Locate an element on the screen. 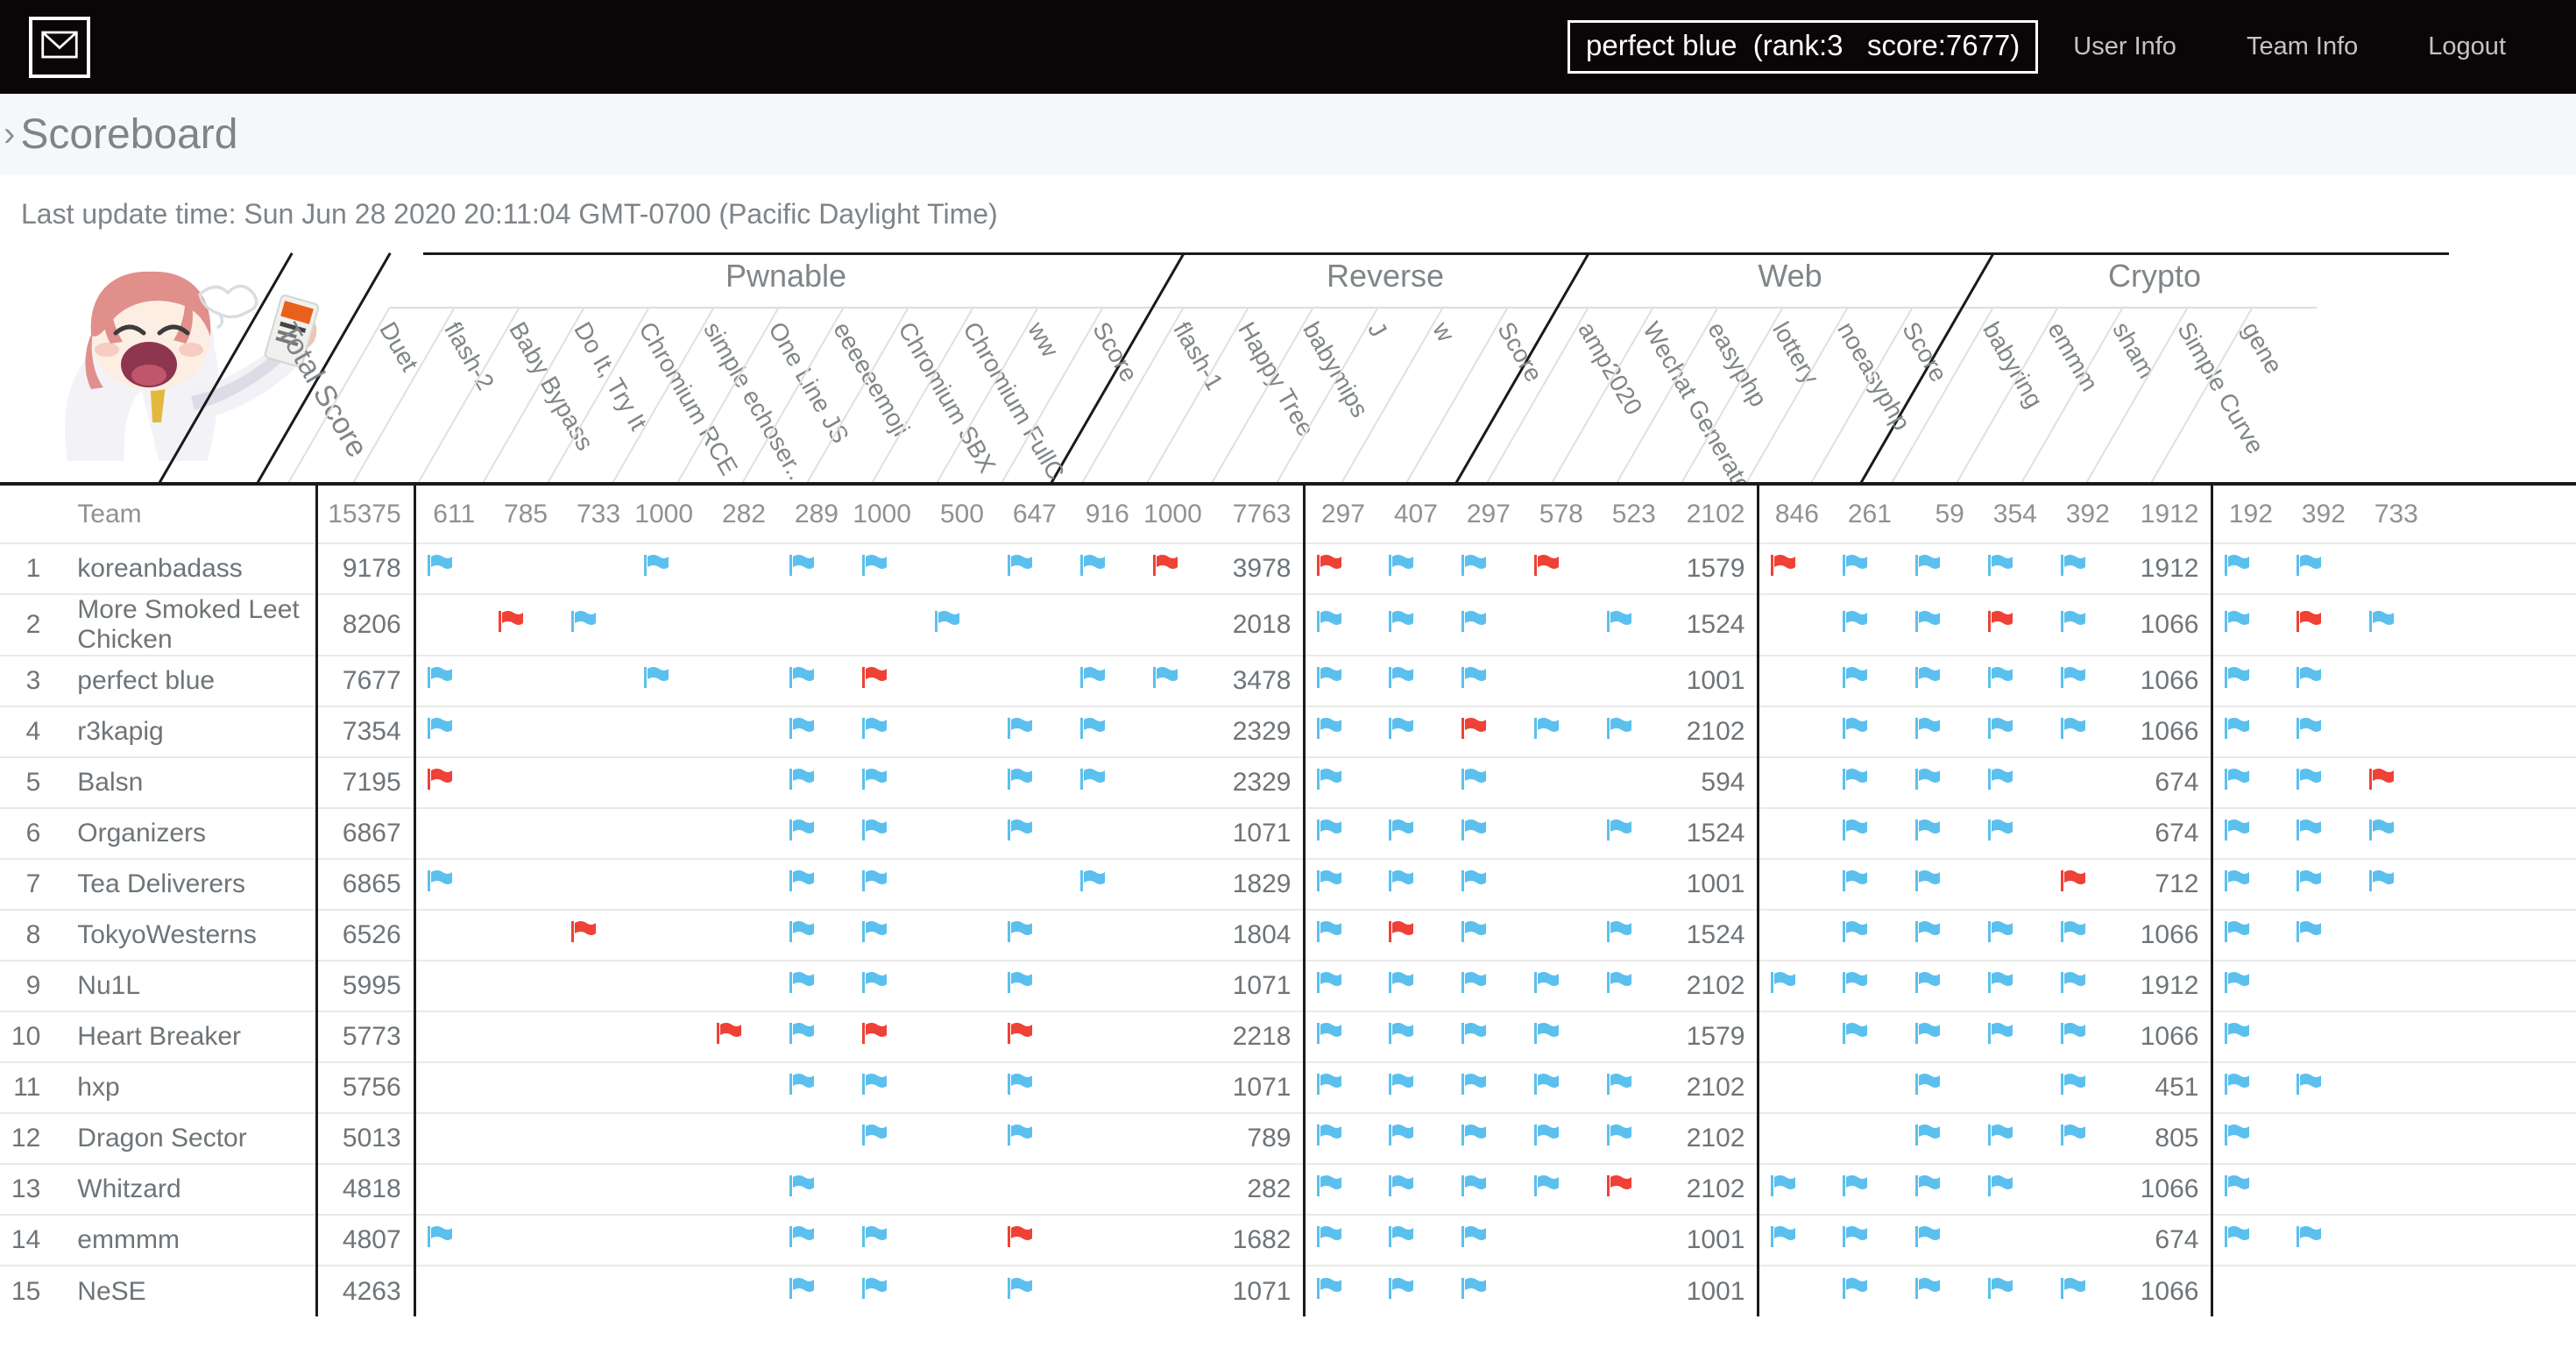 Image resolution: width=2576 pixels, height=1362 pixels. row-team-name: emmmm is located at coordinates (183, 1240).